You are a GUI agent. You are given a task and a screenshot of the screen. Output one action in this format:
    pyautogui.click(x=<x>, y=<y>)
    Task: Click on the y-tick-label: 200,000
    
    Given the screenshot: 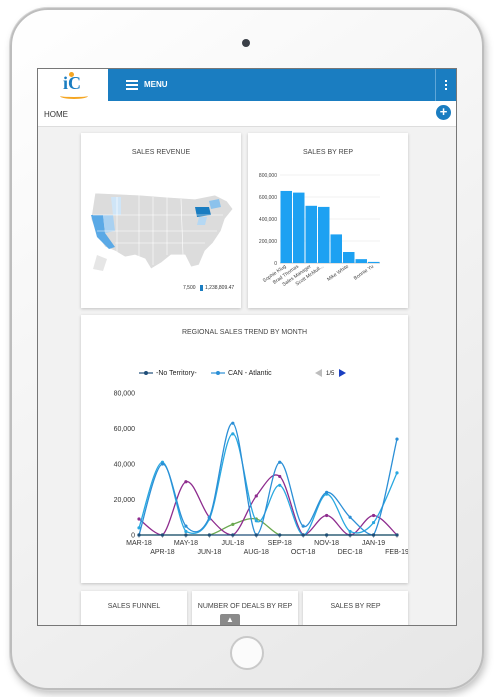 What is the action you would take?
    pyautogui.click(x=268, y=242)
    